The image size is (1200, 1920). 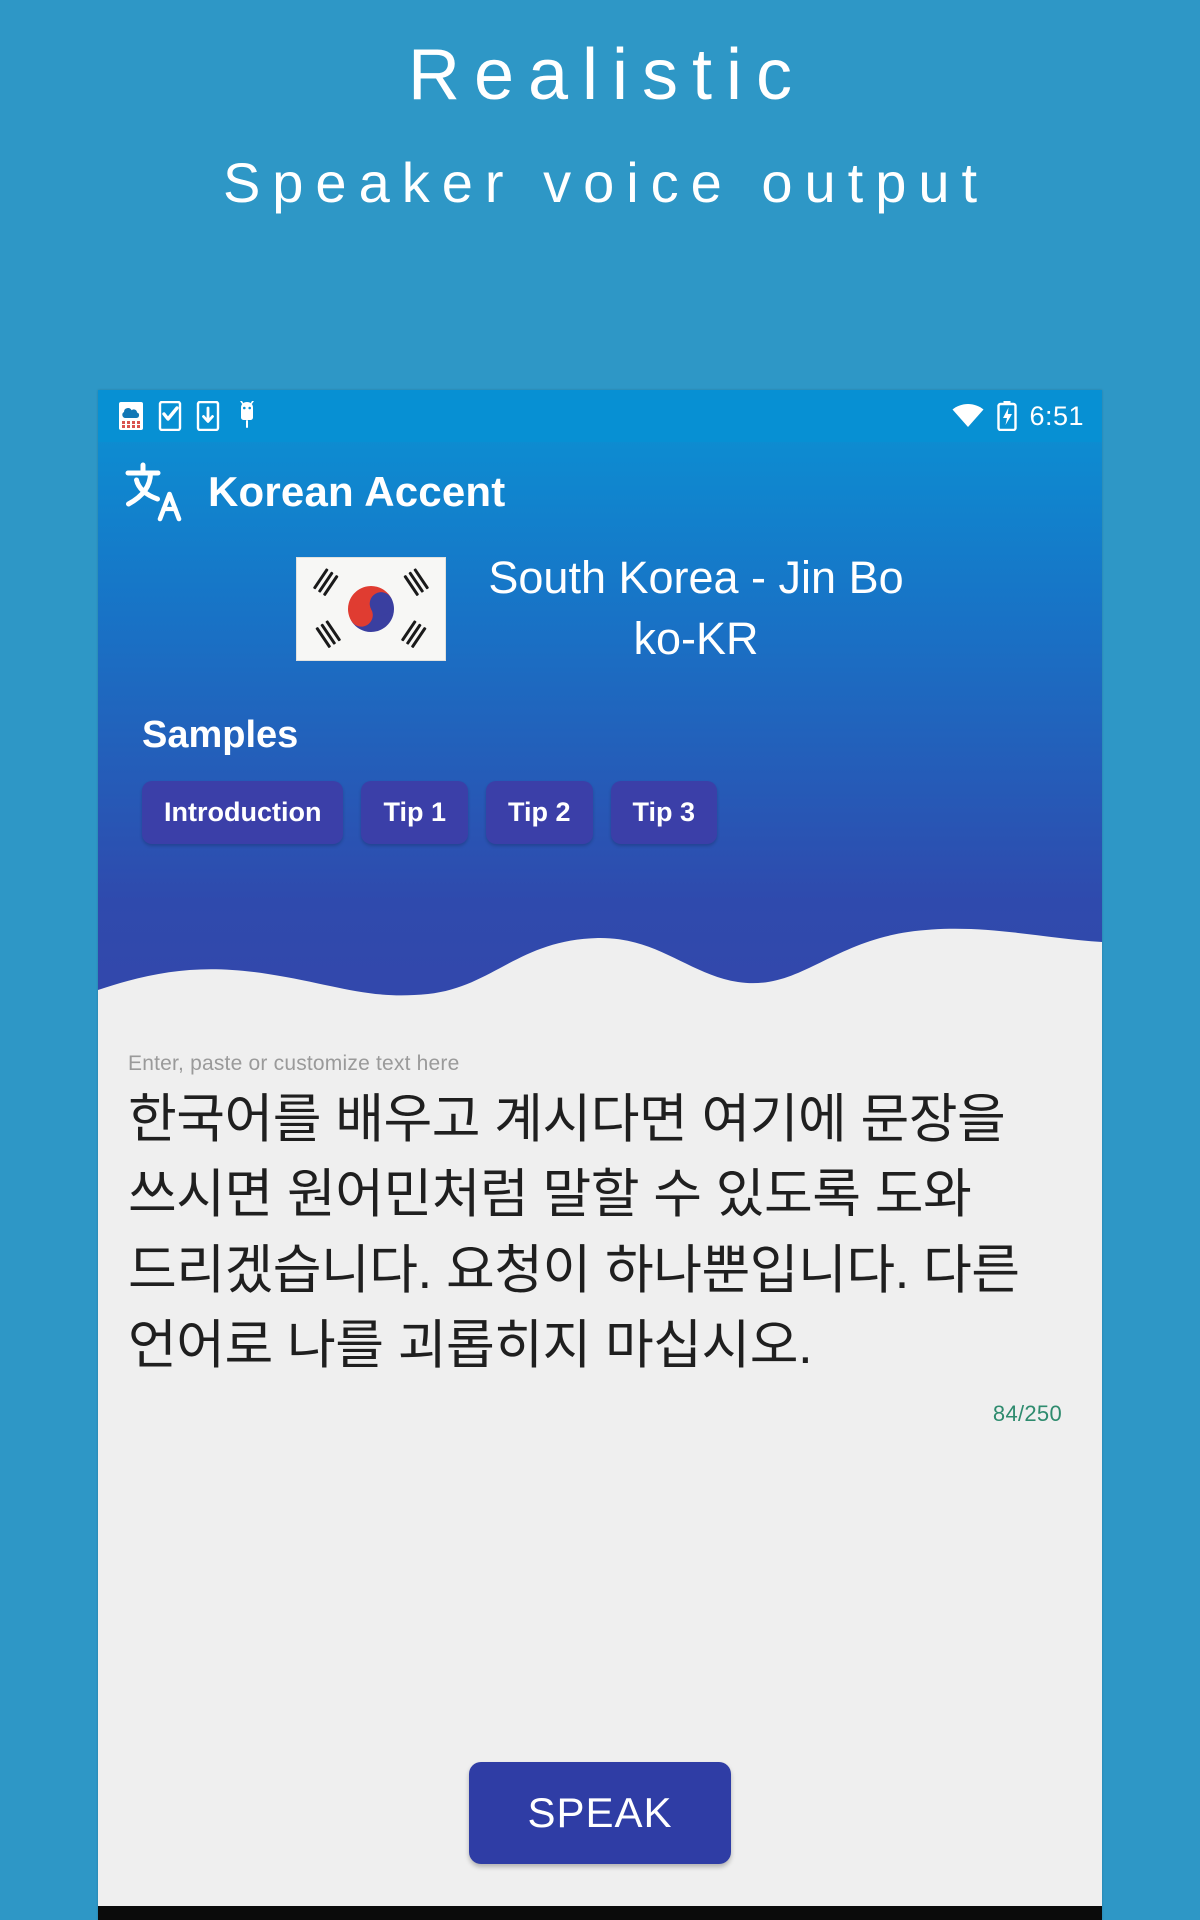 I want to click on taeguk-symbol, so click(x=371, y=609).